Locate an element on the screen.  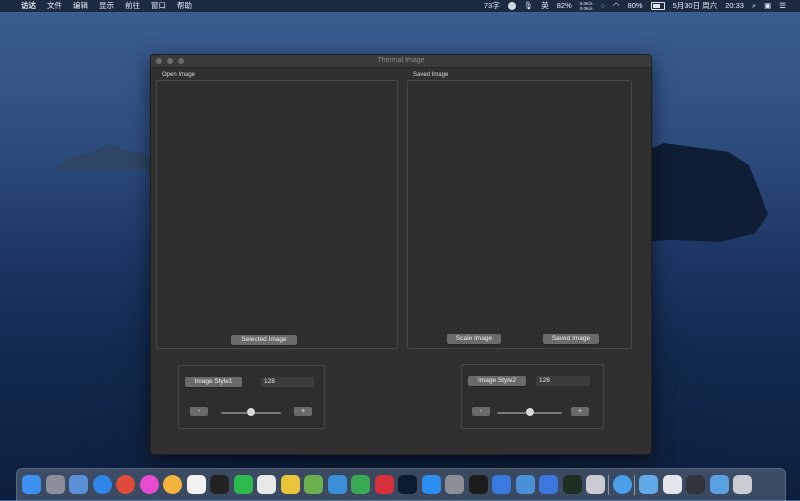
input-method-indicator: 英 is located at coordinates (545, 6).